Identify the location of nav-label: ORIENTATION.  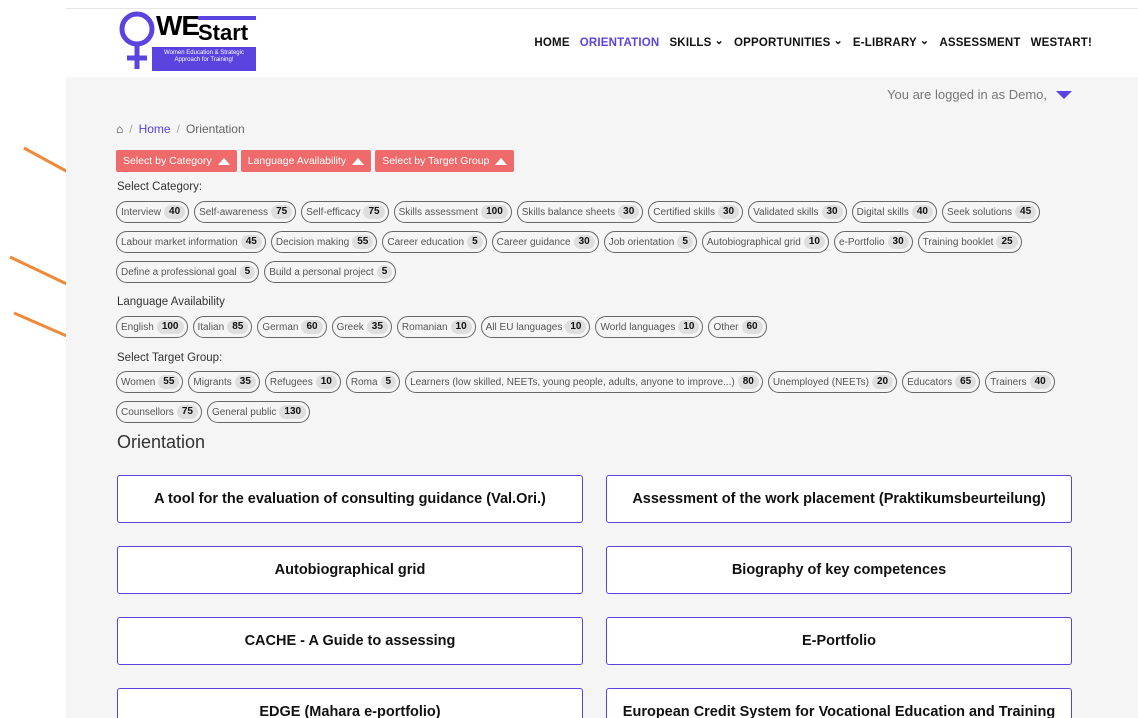
(619, 43).